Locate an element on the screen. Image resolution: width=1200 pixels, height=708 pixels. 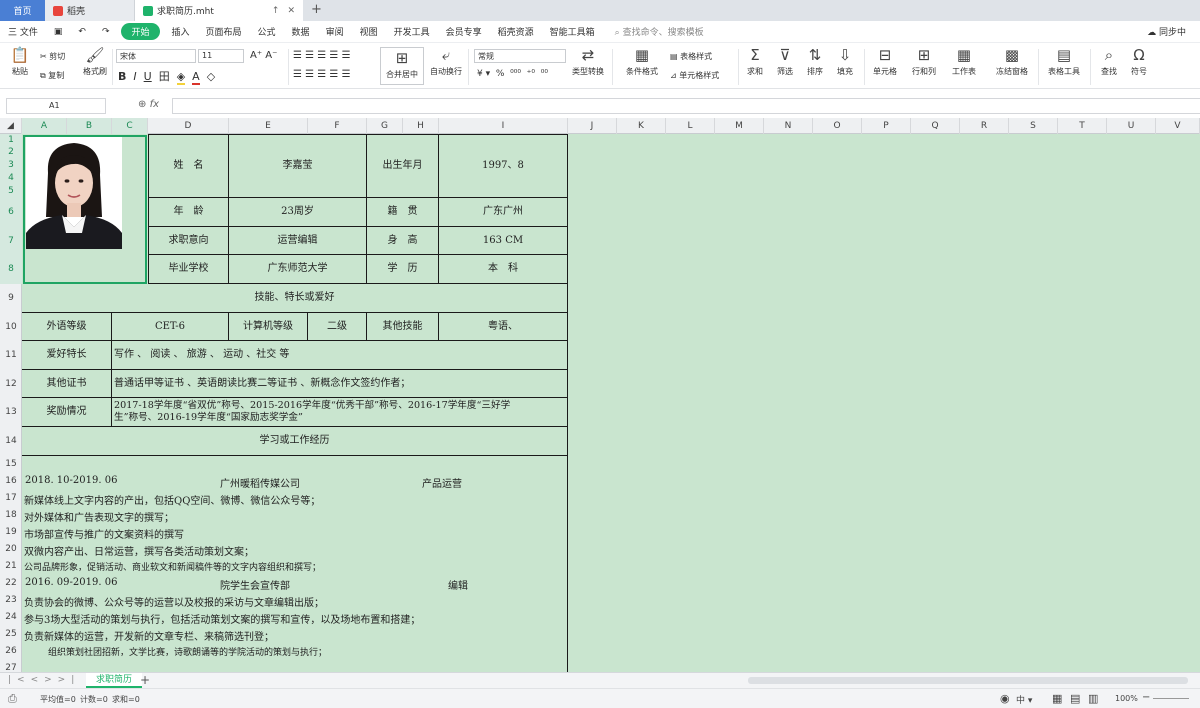
row-header: 8 is located at coordinates (11, 269).